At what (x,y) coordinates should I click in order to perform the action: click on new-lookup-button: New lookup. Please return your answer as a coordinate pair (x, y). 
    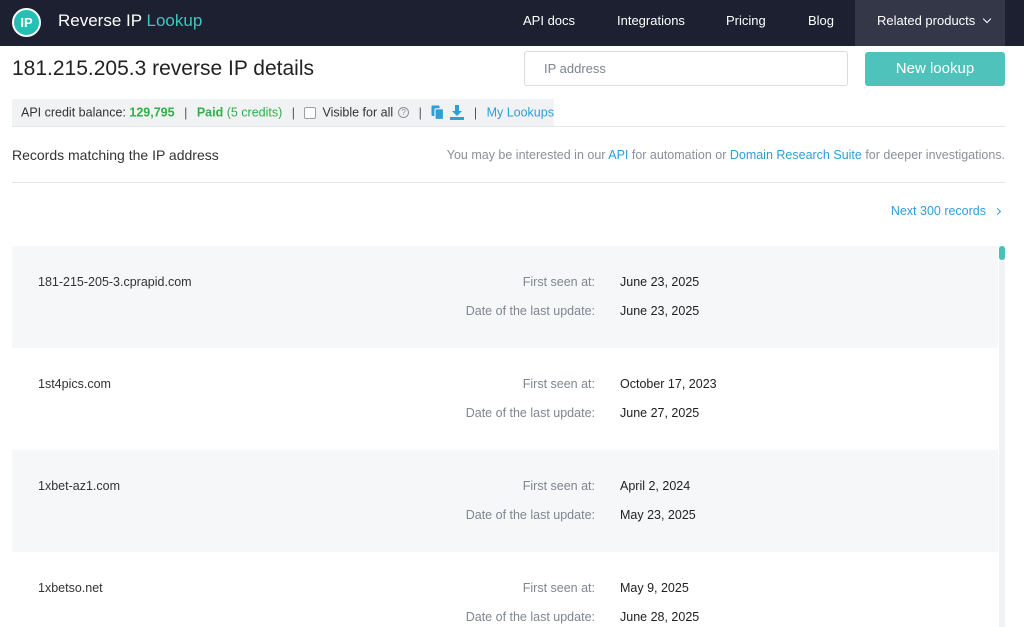
    Looking at the image, I should click on (935, 69).